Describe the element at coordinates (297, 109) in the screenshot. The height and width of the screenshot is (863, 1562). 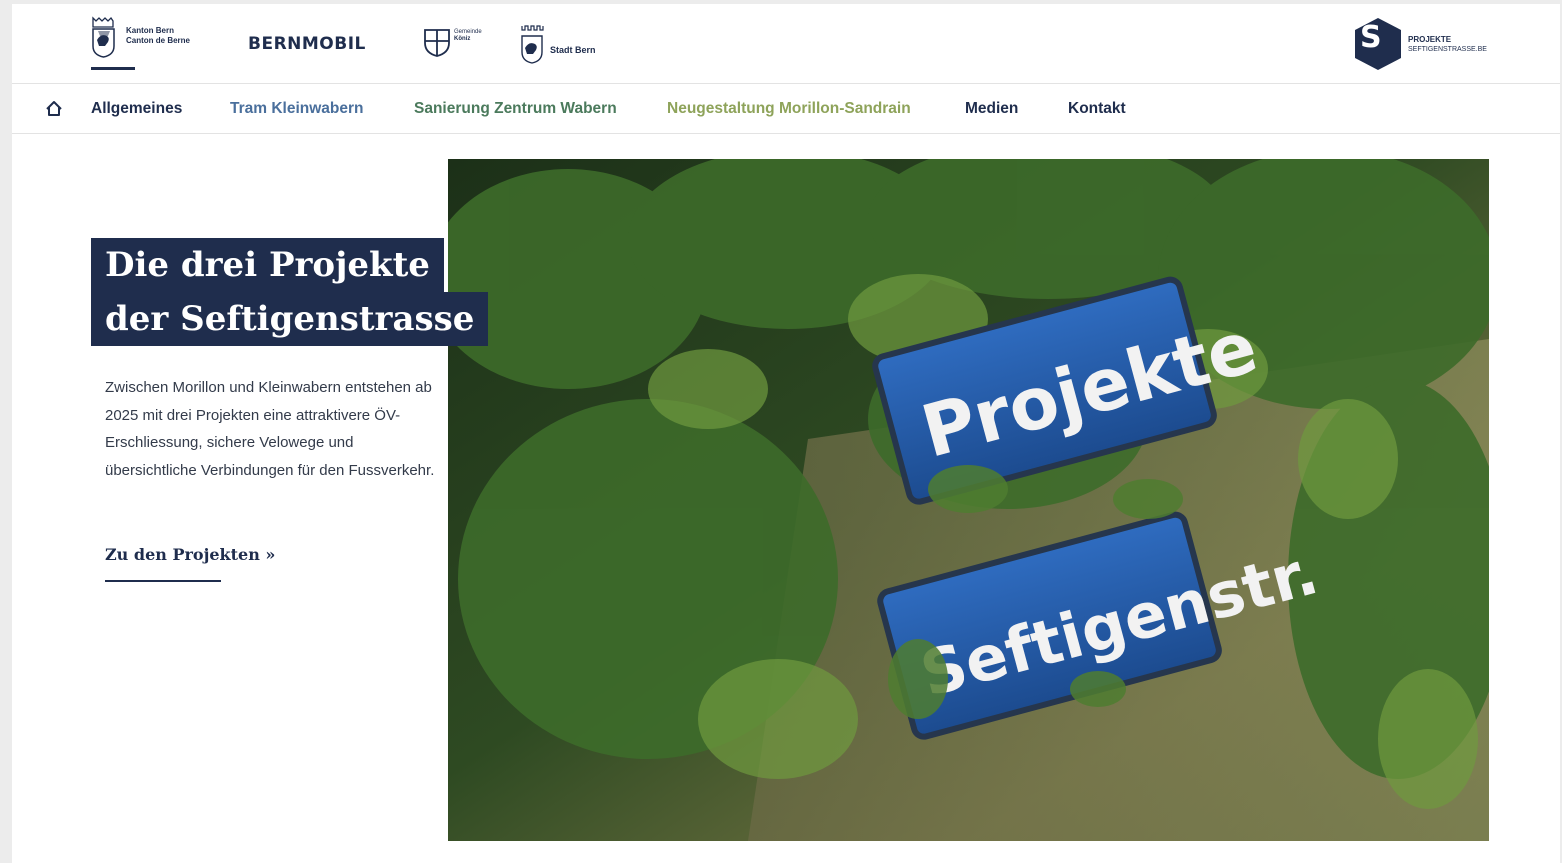
I see `nav-item-tram-kleinwabern: Tram Kleinwabern` at that location.